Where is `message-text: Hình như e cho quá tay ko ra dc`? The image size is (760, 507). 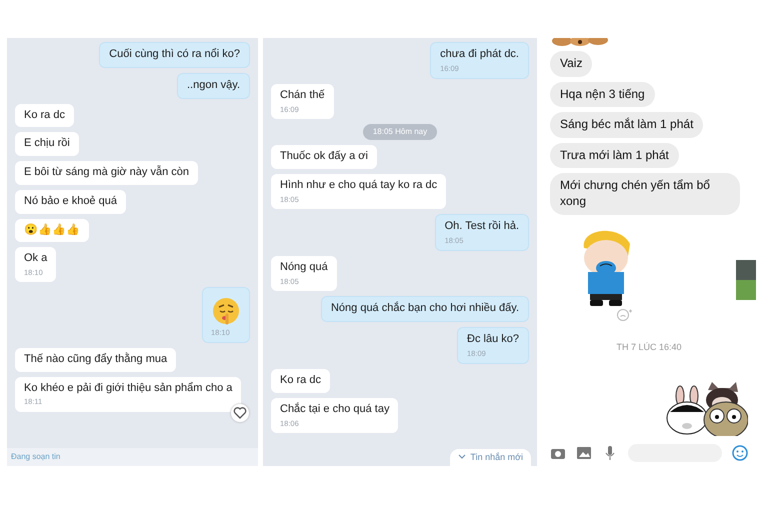
message-text: Hình như e cho quá tay ko ra dc is located at coordinates (359, 186).